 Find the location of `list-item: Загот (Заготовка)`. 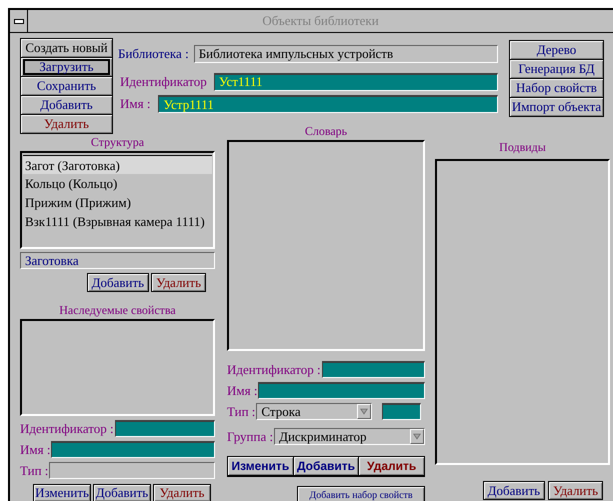

list-item: Загот (Заготовка) is located at coordinates (117, 164).